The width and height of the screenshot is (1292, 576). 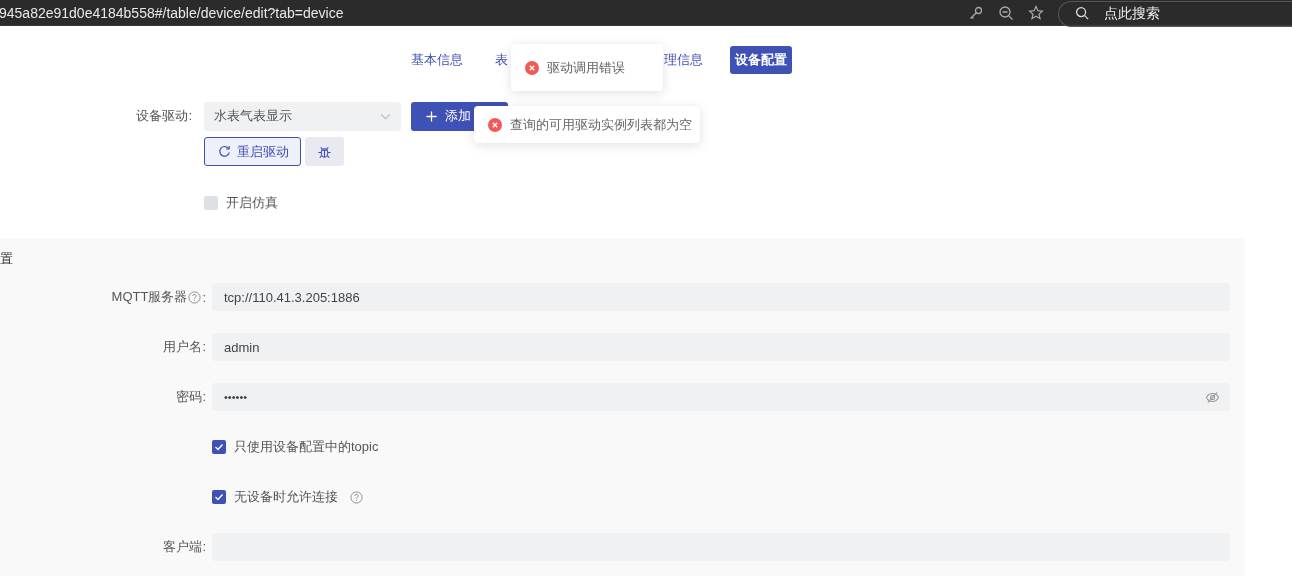 I want to click on tab: 表, so click(x=501, y=60).